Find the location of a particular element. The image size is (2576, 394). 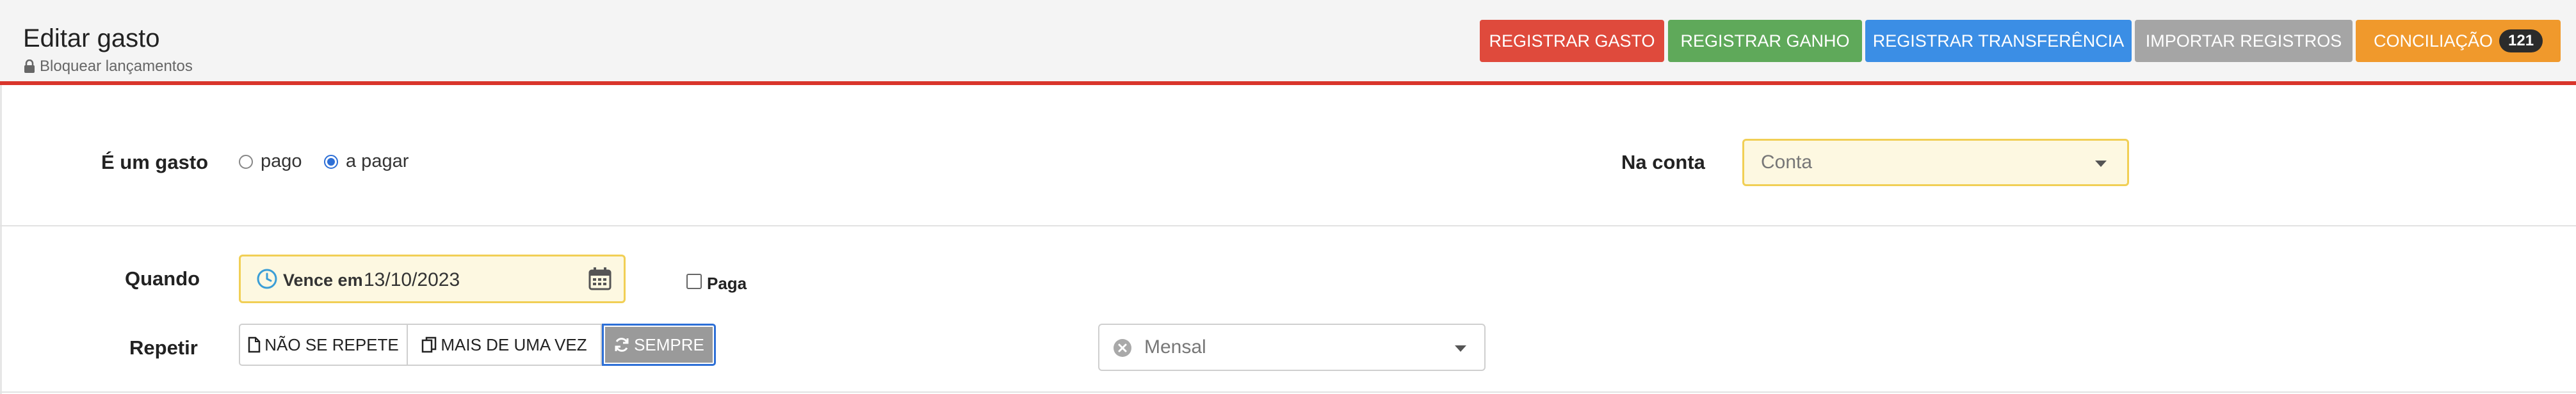

importar-registros-button: IMPORTAR REGISTROS is located at coordinates (2244, 41).